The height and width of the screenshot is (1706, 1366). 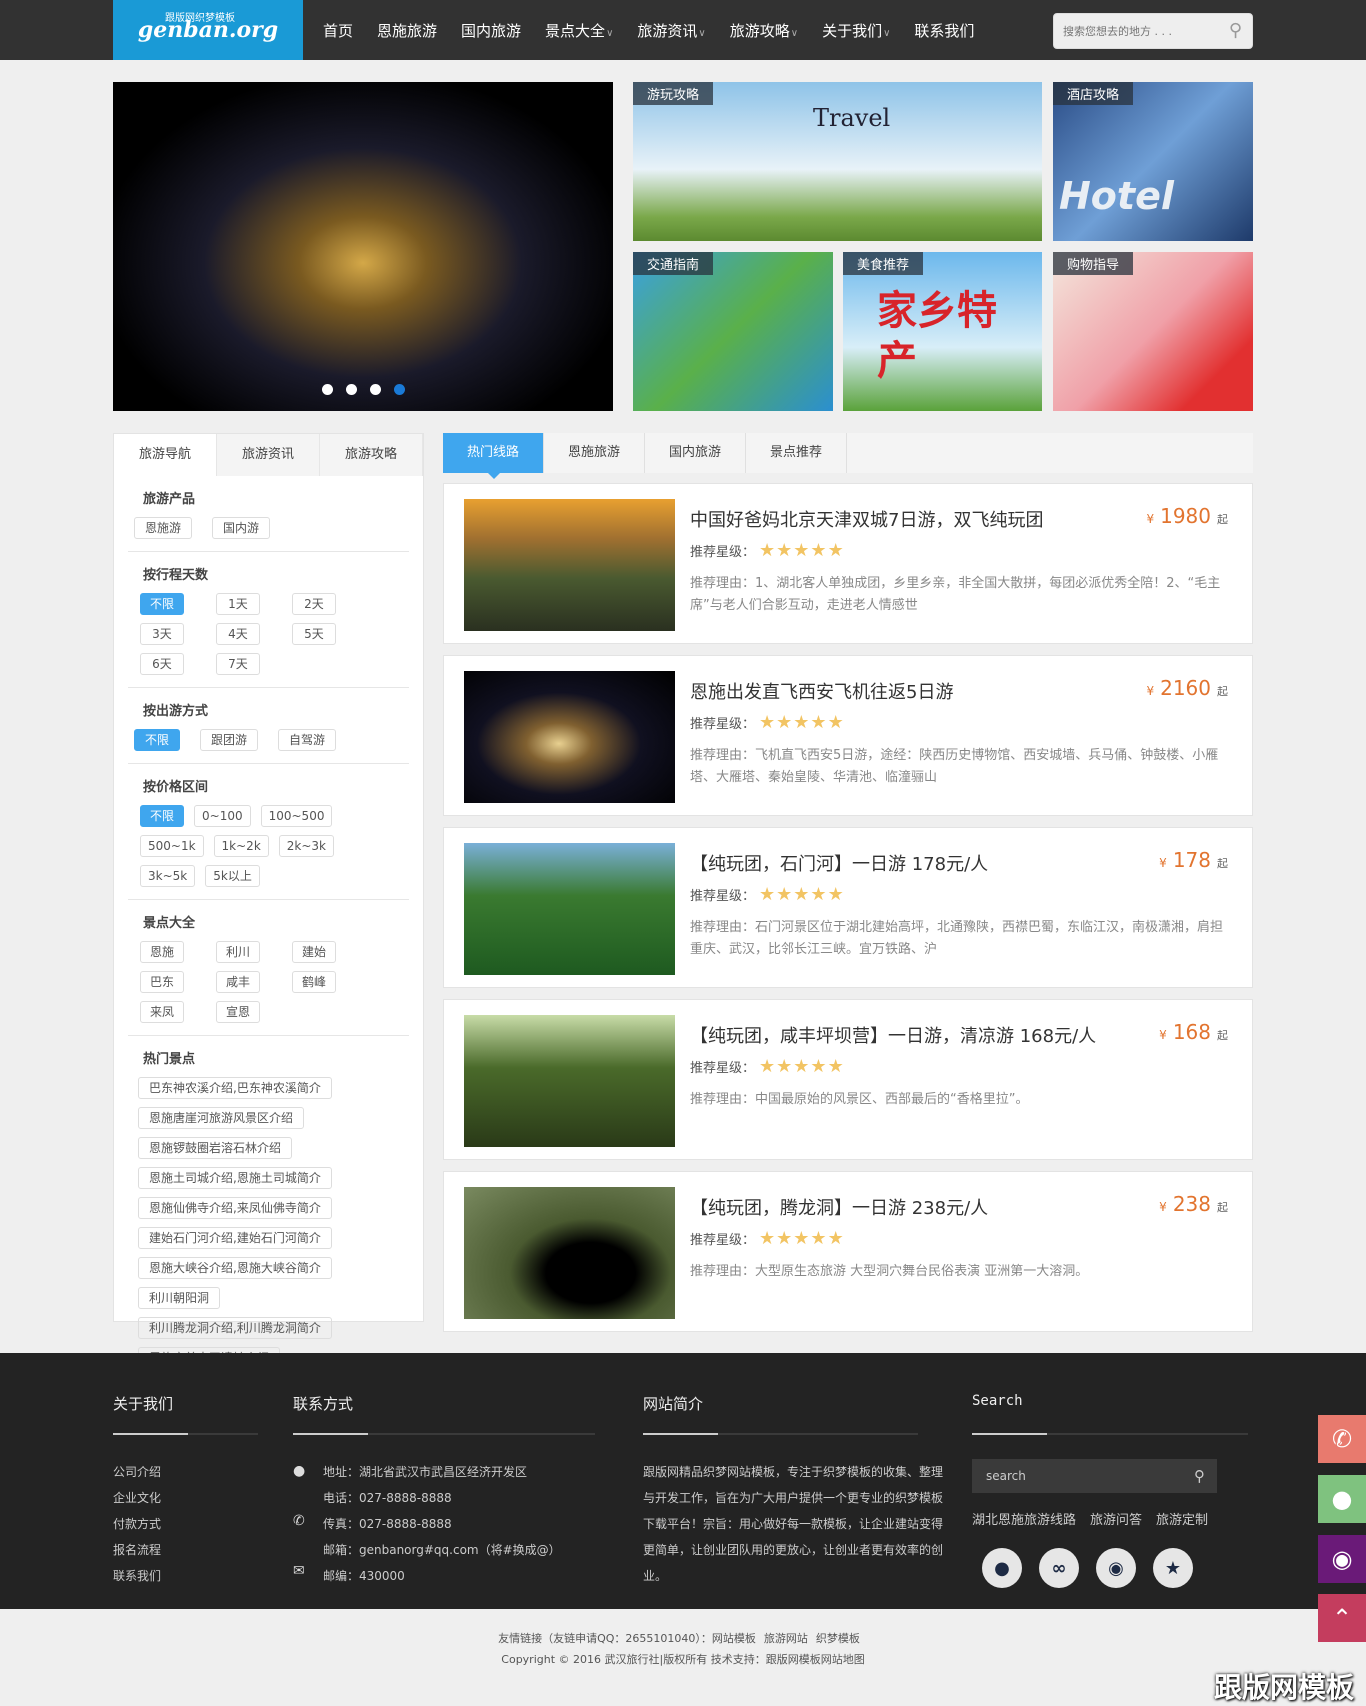 I want to click on filter-tag: 恩施大峡谷介绍,恩施大峡谷简介, so click(x=235, y=1268).